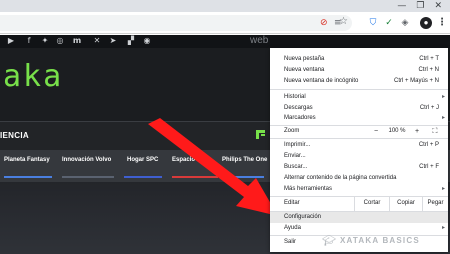 This screenshot has width=450, height=254. What do you see at coordinates (359, 145) in the screenshot?
I see `menu-item-print: Imprimir... Ctrl + P` at bounding box center [359, 145].